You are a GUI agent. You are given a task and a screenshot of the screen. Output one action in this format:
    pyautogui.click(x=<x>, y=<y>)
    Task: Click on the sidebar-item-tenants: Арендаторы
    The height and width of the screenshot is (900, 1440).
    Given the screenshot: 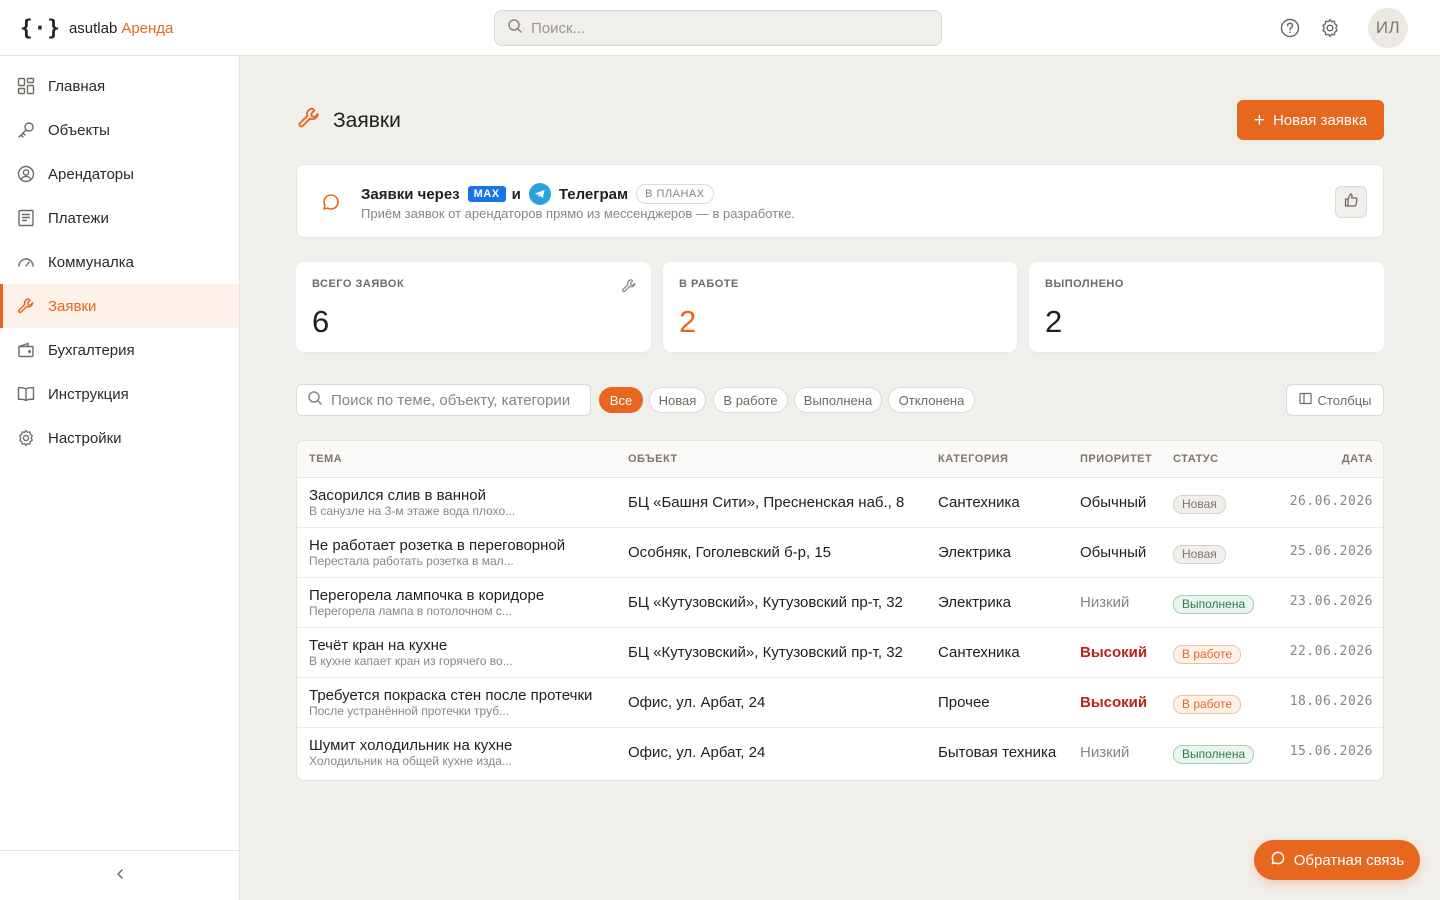 What is the action you would take?
    pyautogui.click(x=119, y=174)
    